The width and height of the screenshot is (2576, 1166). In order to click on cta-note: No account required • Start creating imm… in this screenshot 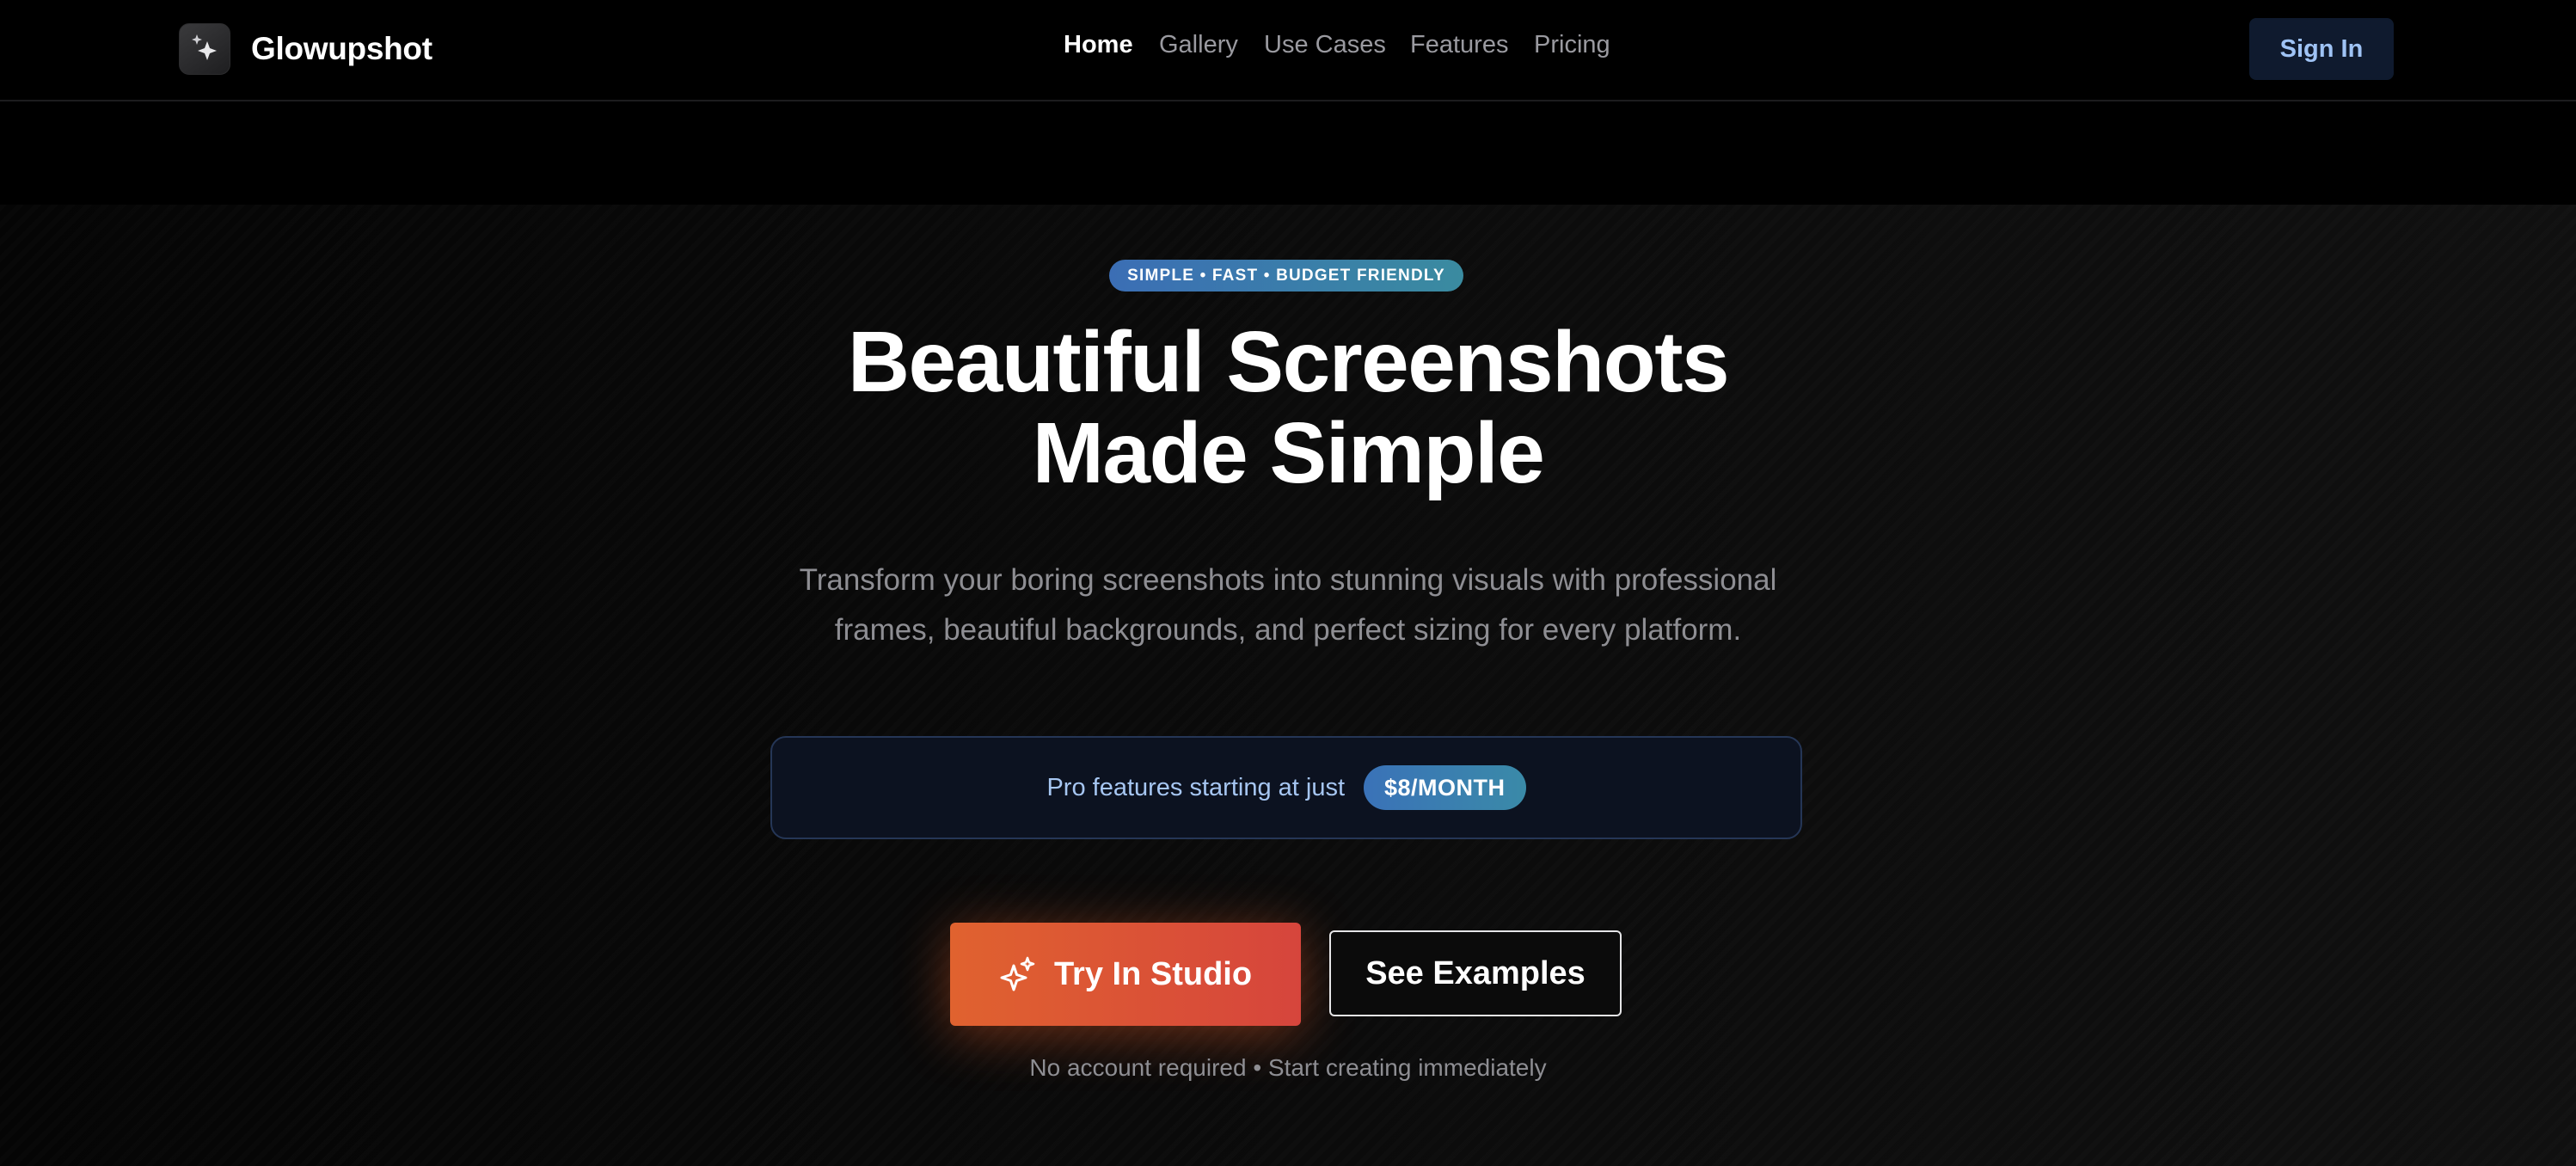, I will do `click(1288, 1067)`.